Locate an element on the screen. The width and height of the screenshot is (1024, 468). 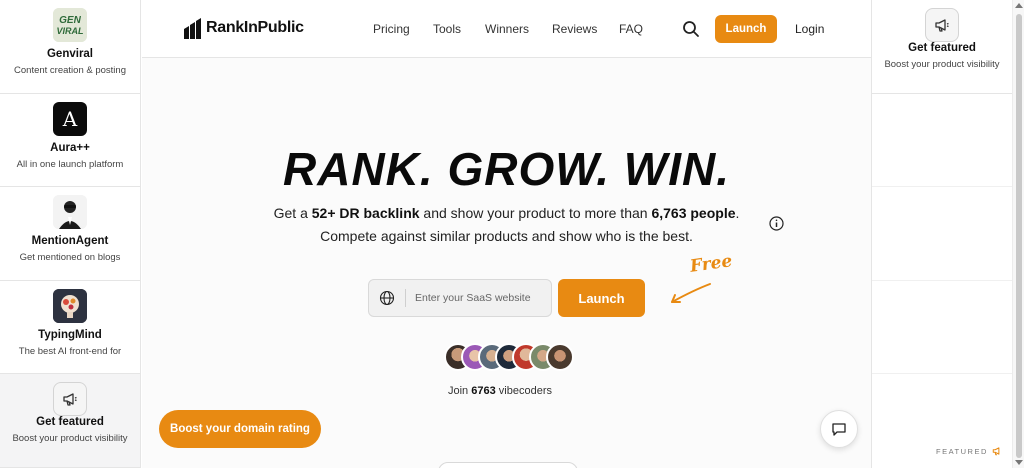
aura-logo: A is located at coordinates (70, 118).